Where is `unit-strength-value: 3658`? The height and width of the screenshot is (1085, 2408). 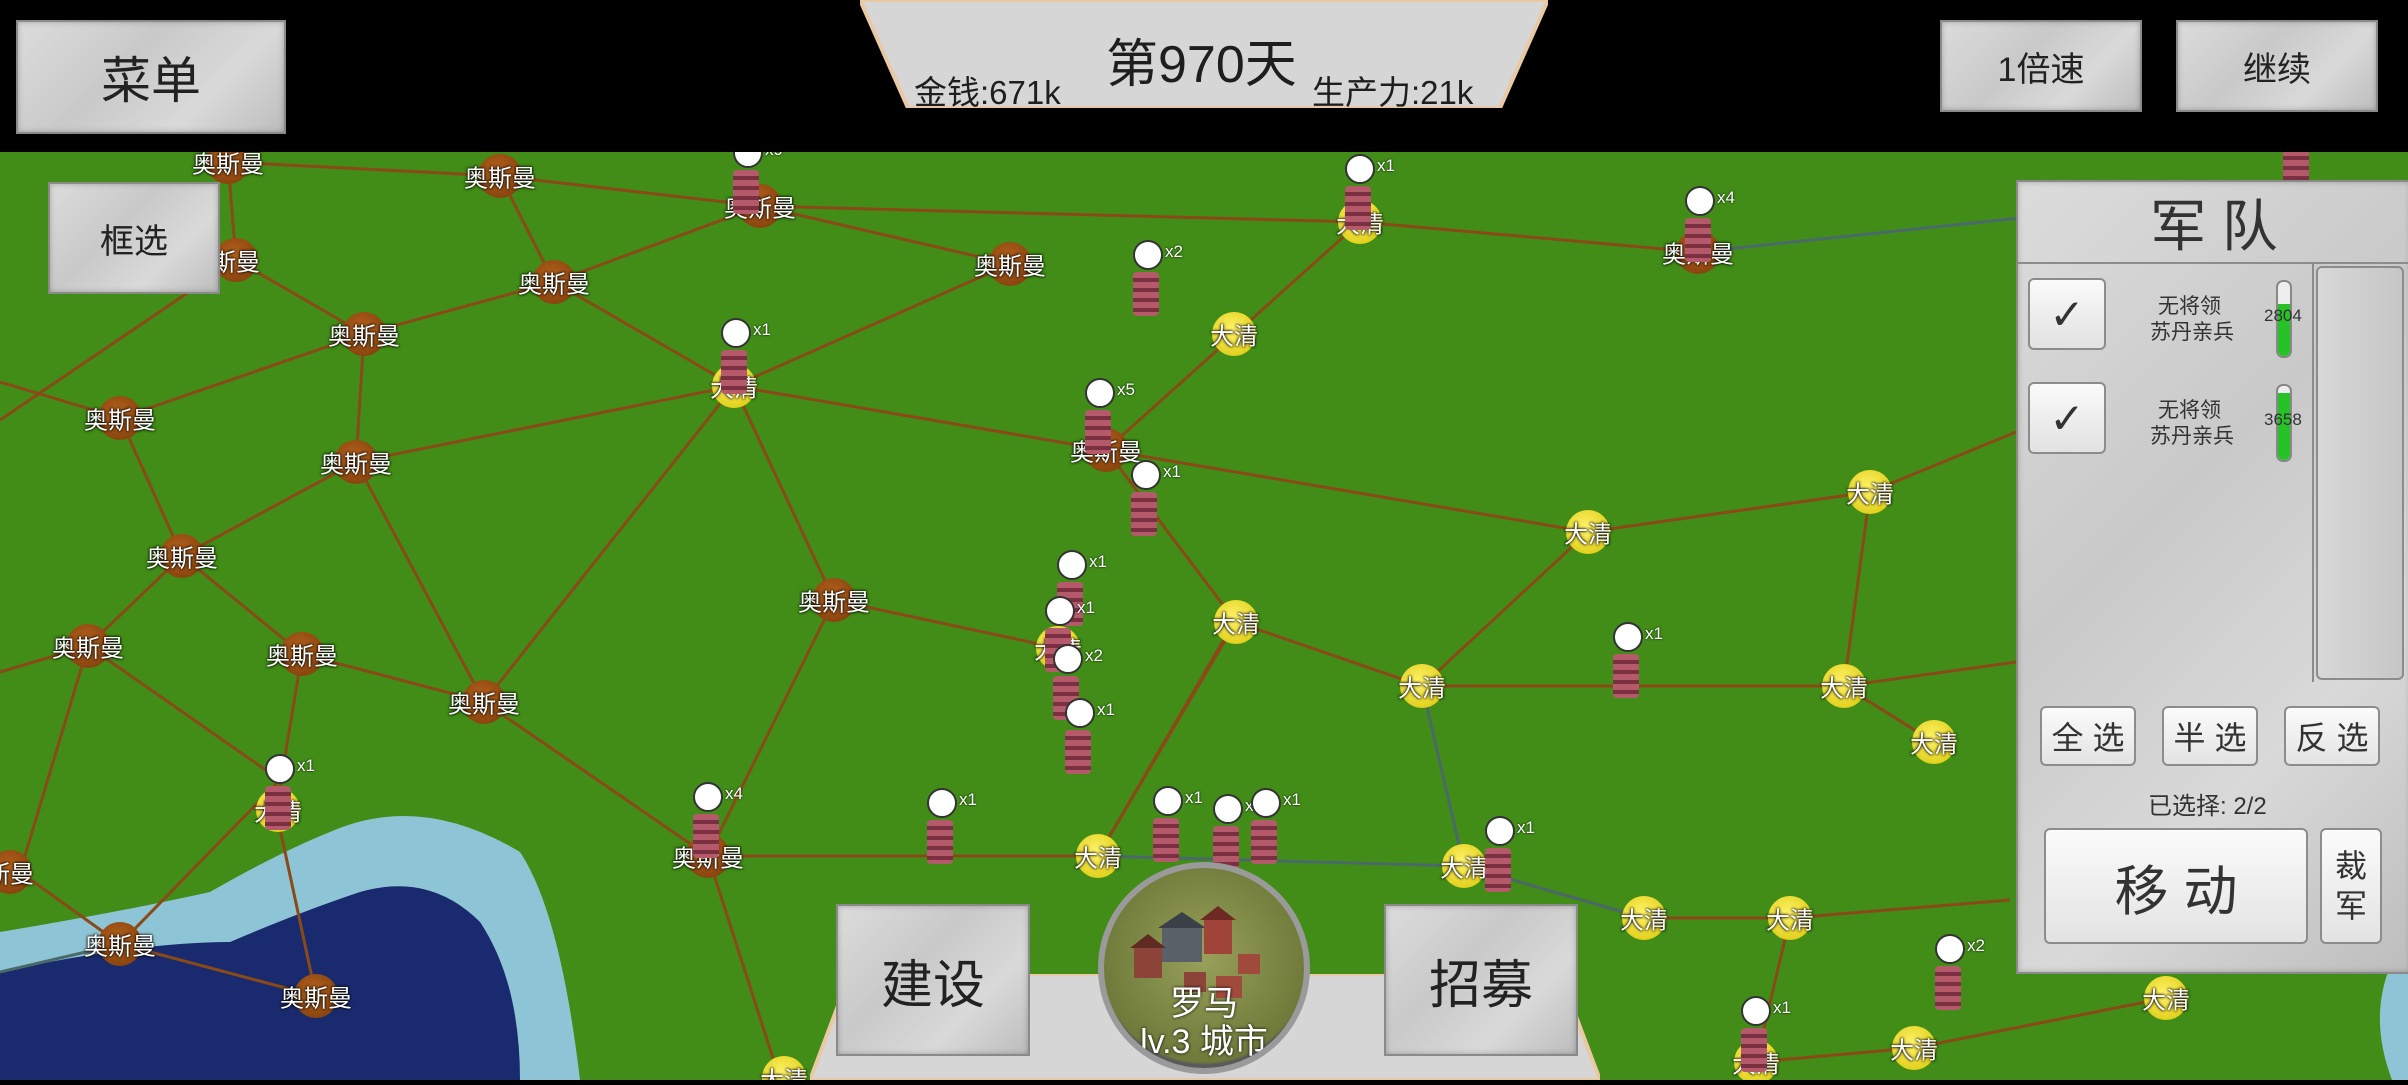
unit-strength-value: 3658 is located at coordinates (2283, 419).